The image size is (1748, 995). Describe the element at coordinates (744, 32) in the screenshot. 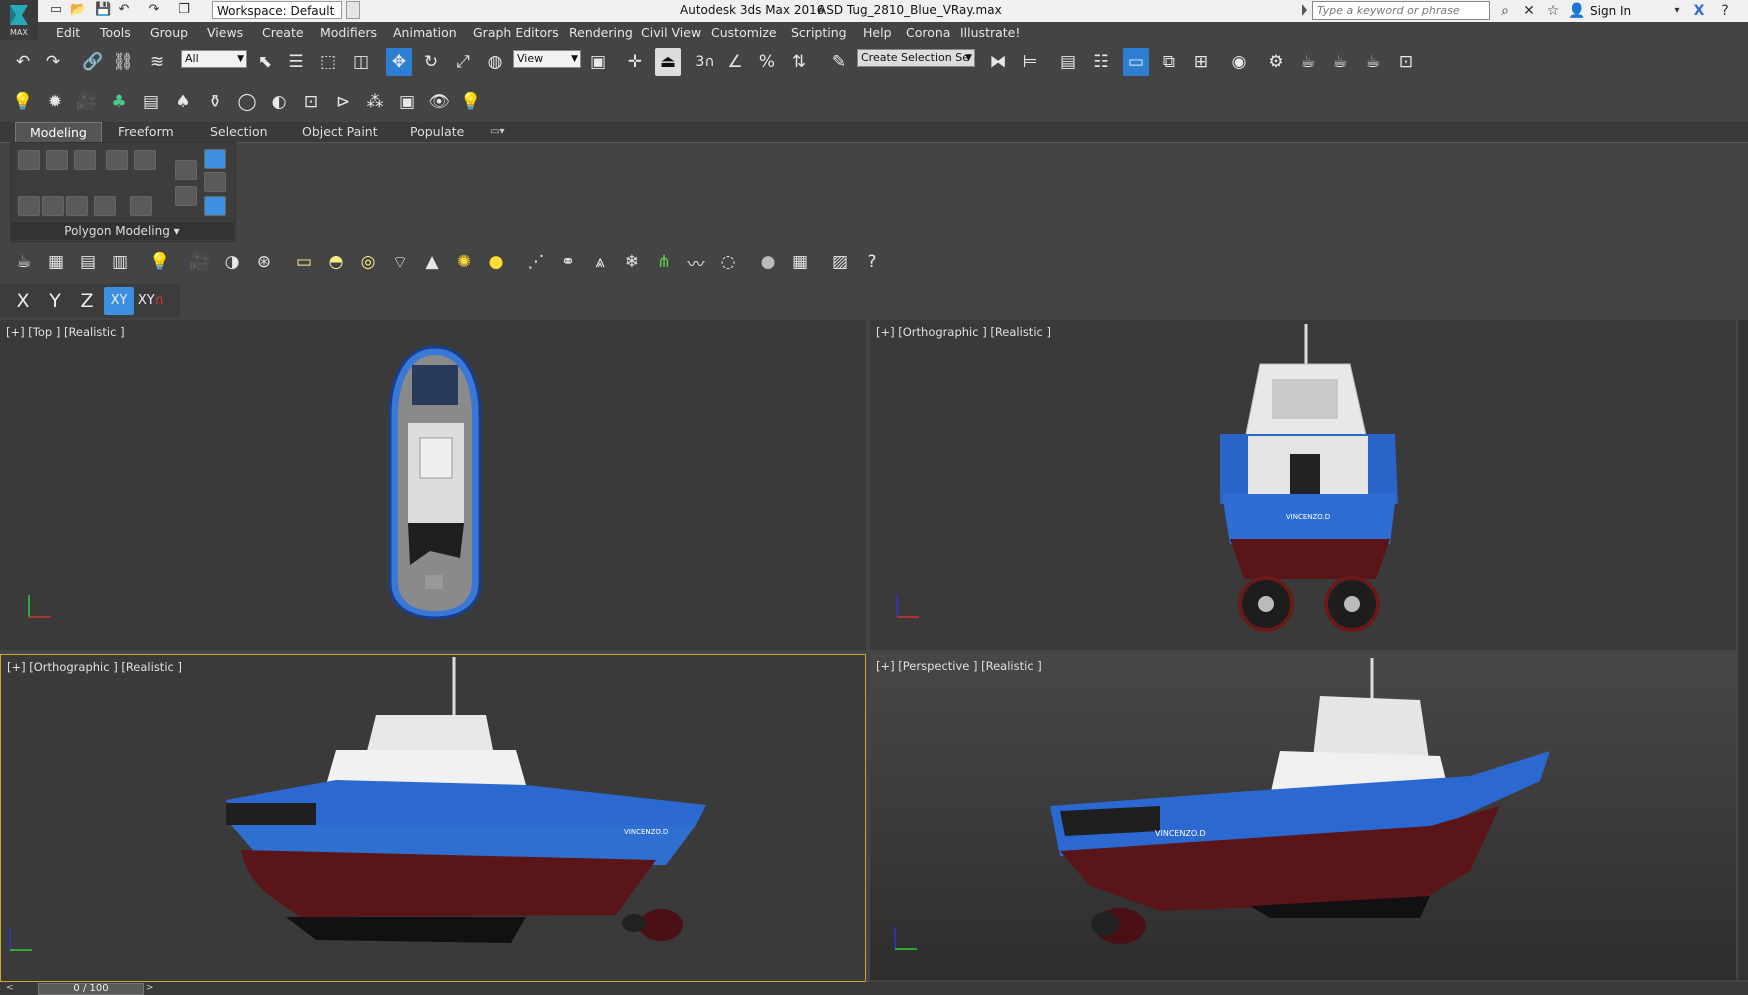

I see `menu-customize: Customize` at that location.